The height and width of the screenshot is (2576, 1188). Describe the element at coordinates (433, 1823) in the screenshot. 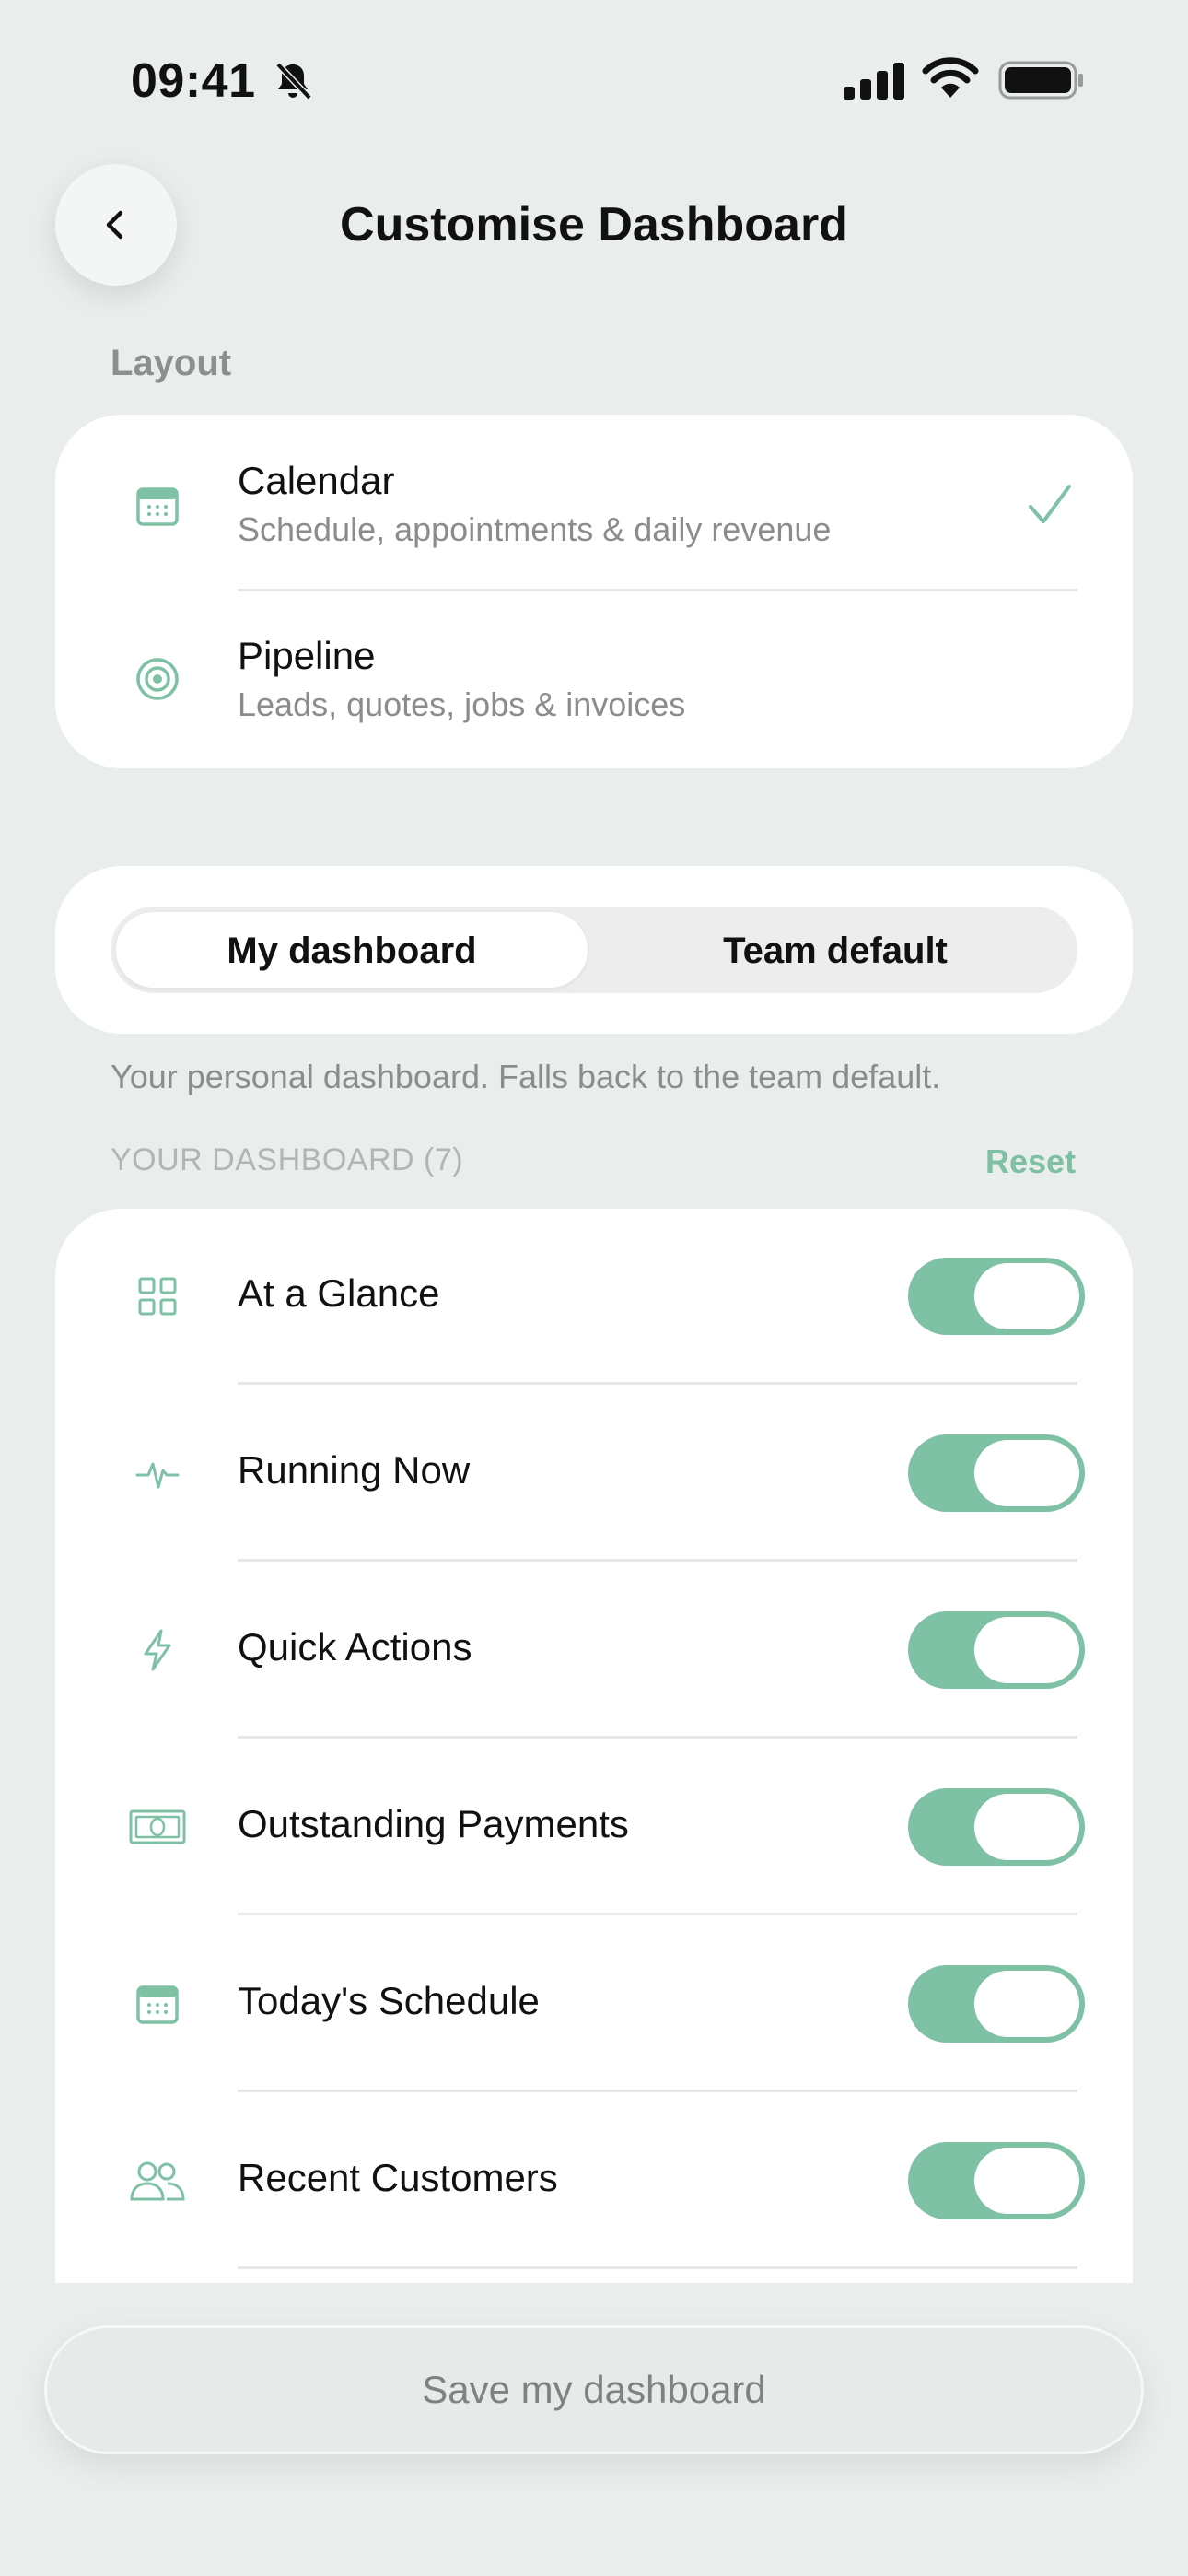

I see `widget-label: Outstanding Payments` at that location.